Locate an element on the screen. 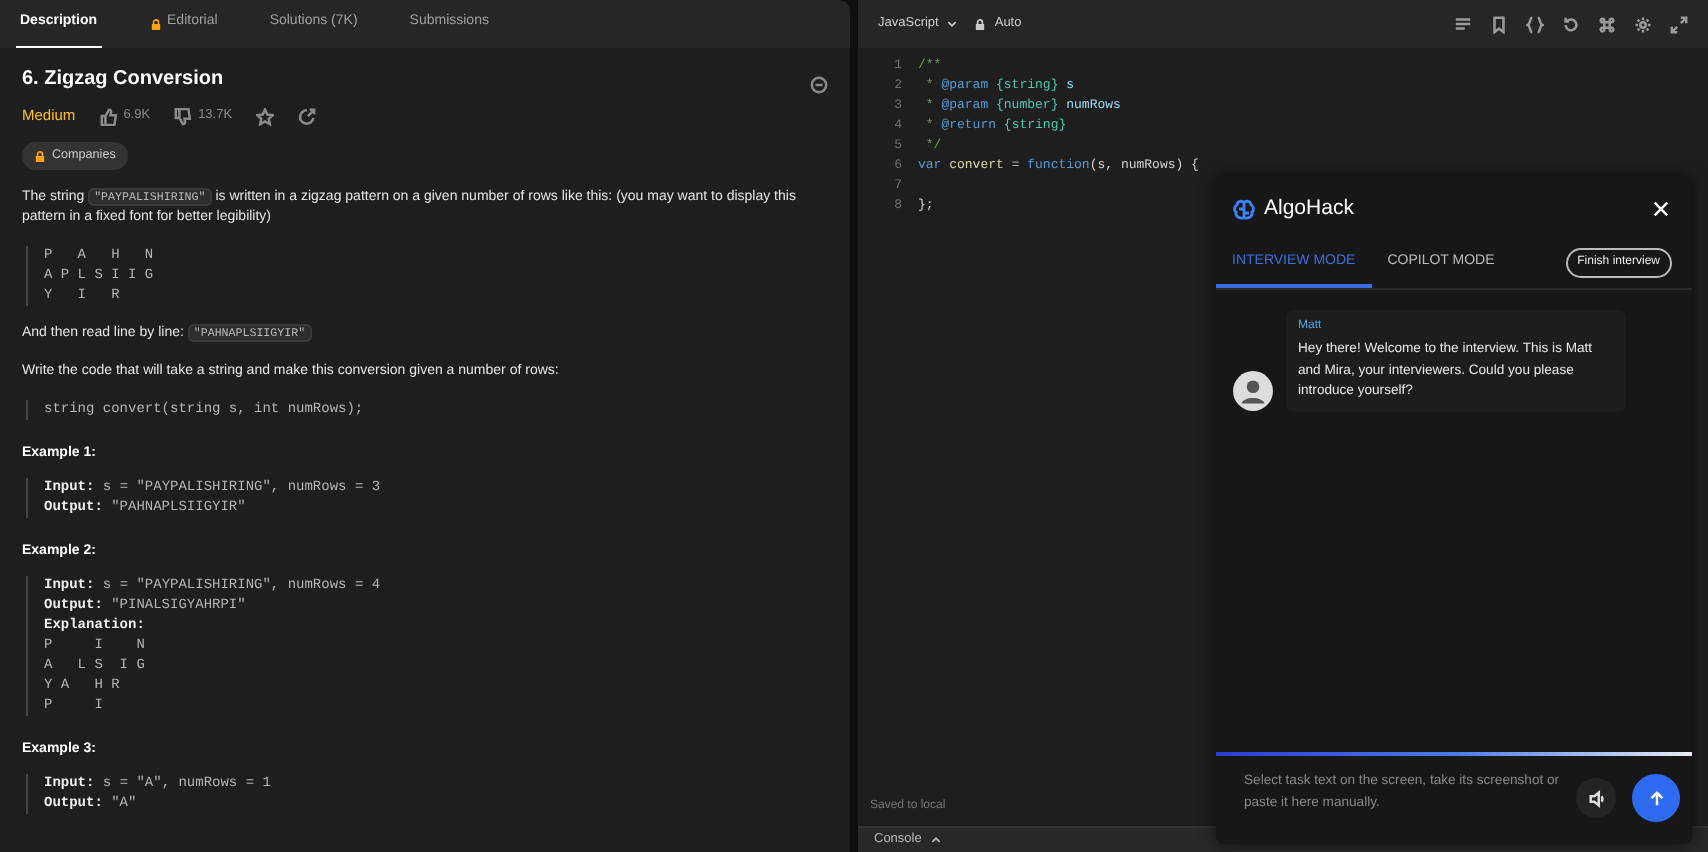 This screenshot has height=852, width=1708. expand-icon is located at coordinates (1679, 24).